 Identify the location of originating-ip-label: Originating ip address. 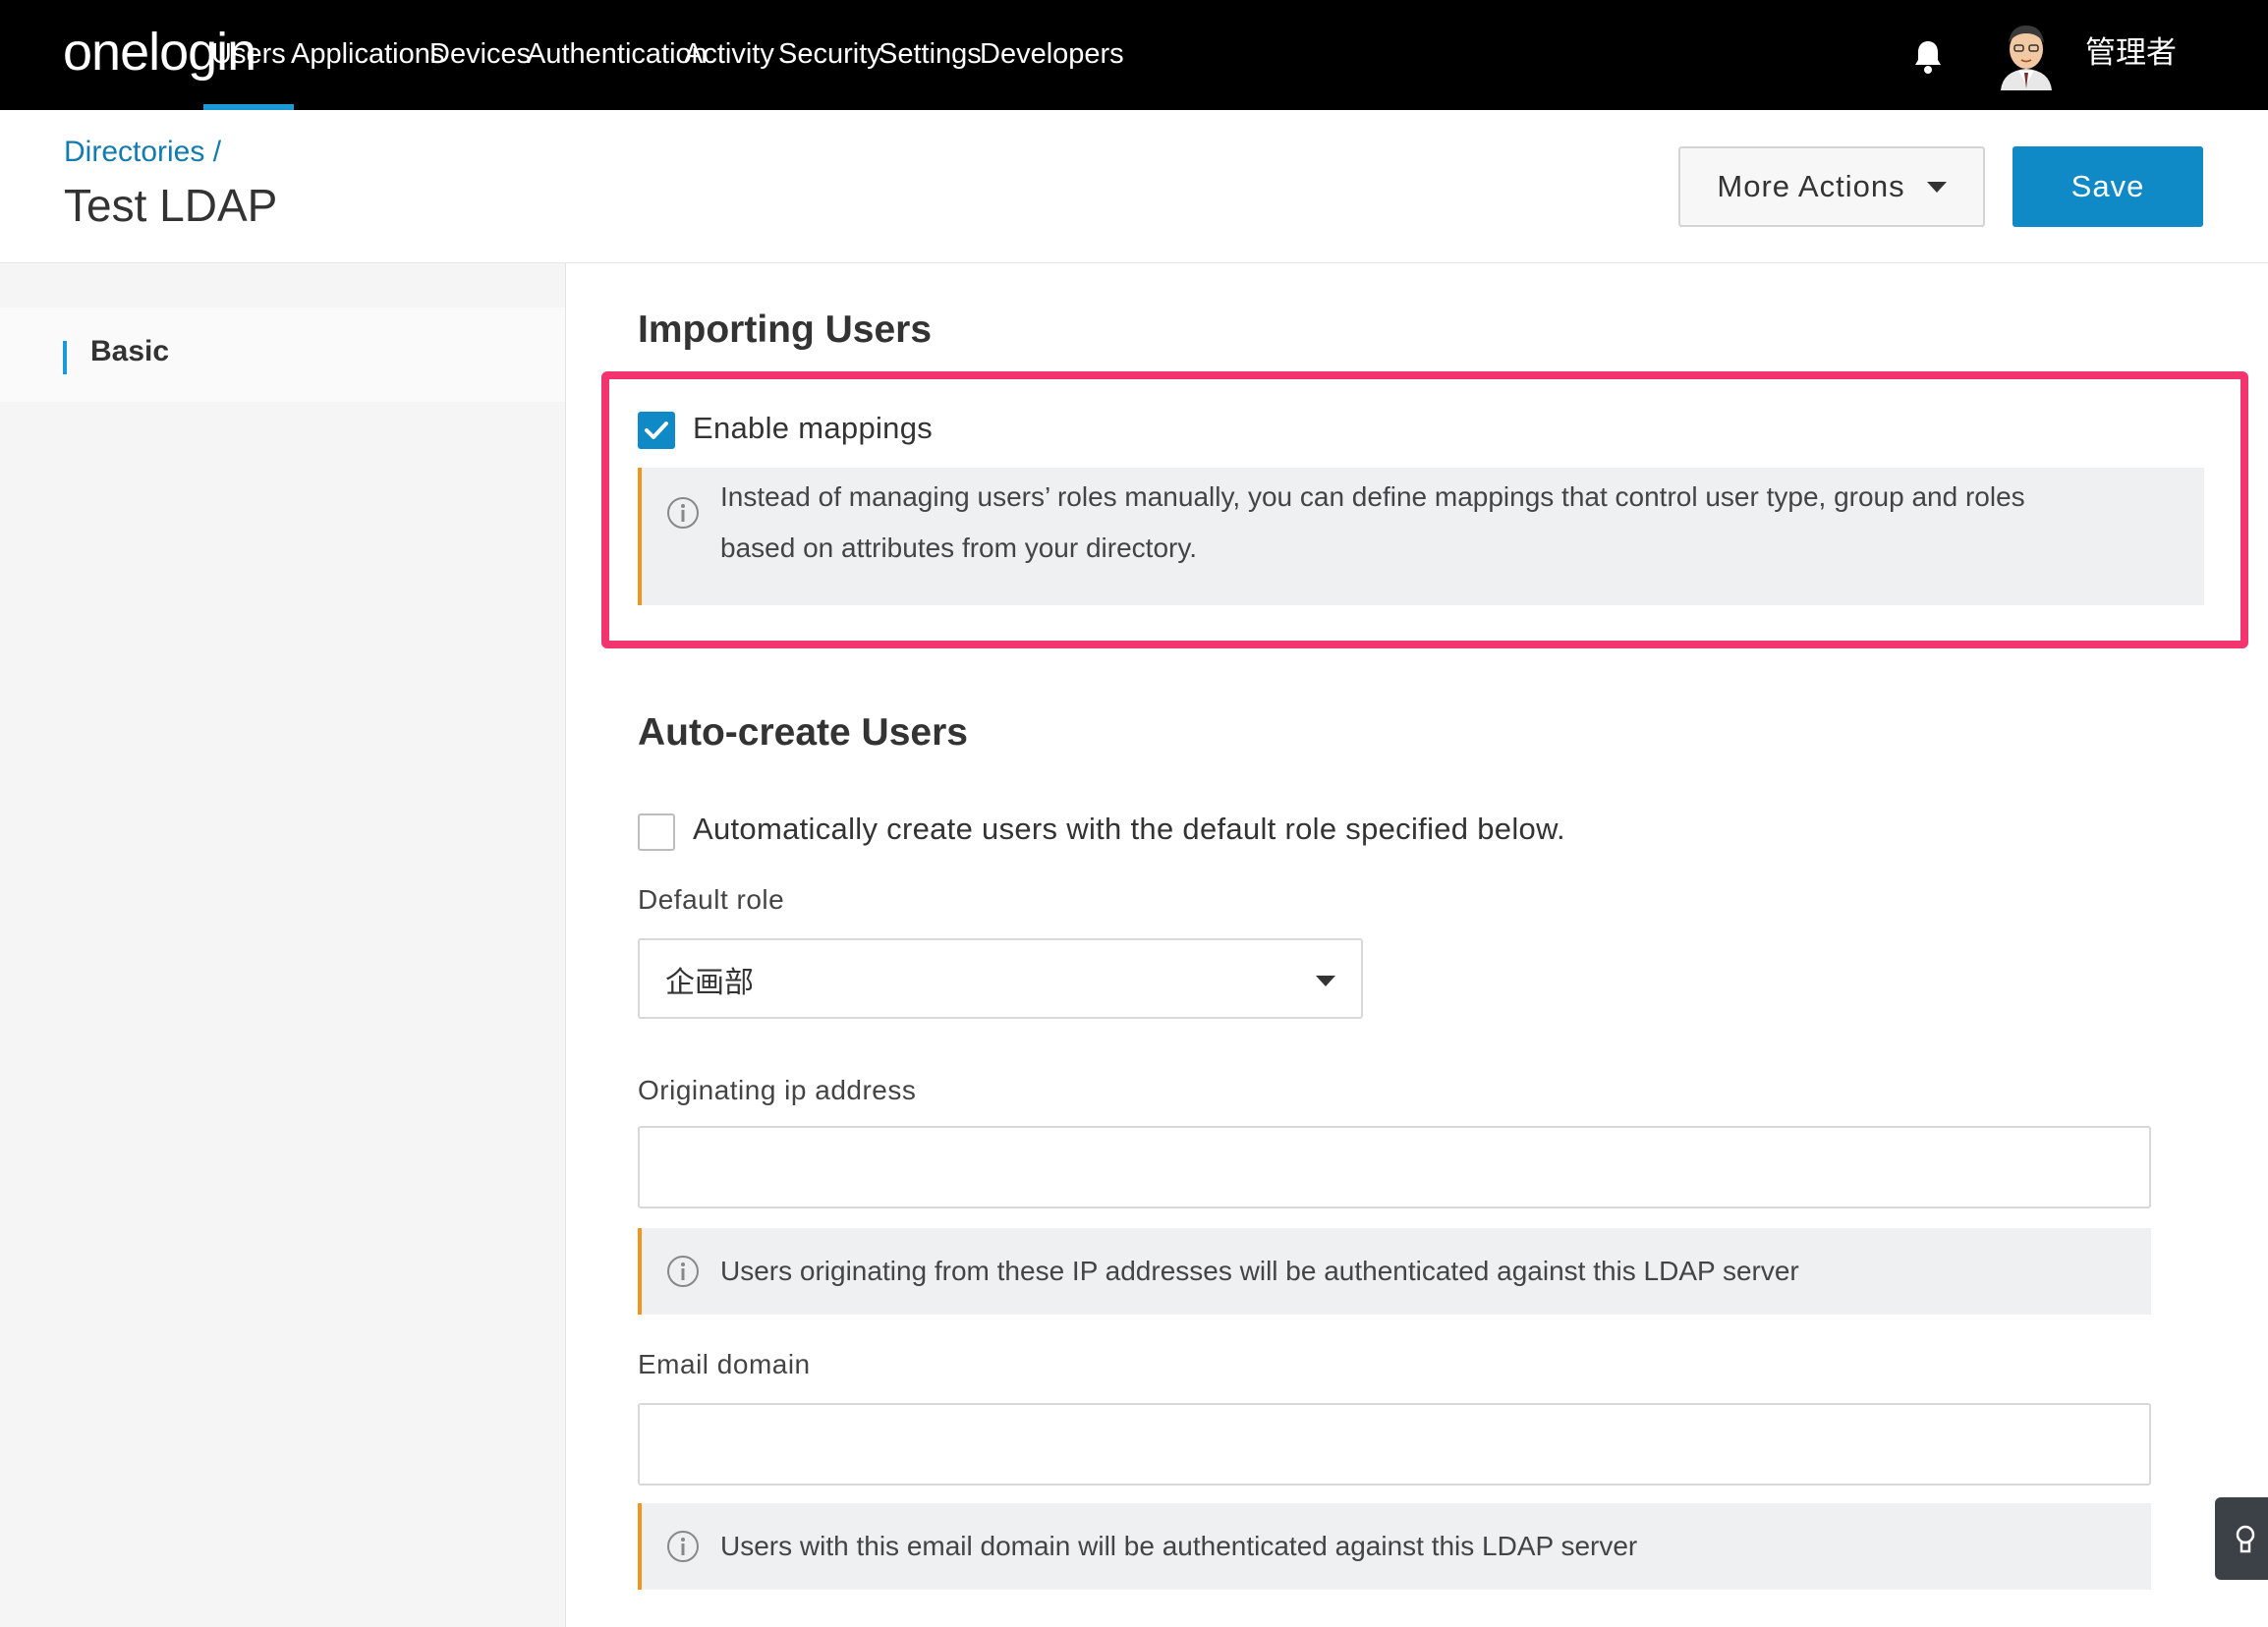
(778, 1090).